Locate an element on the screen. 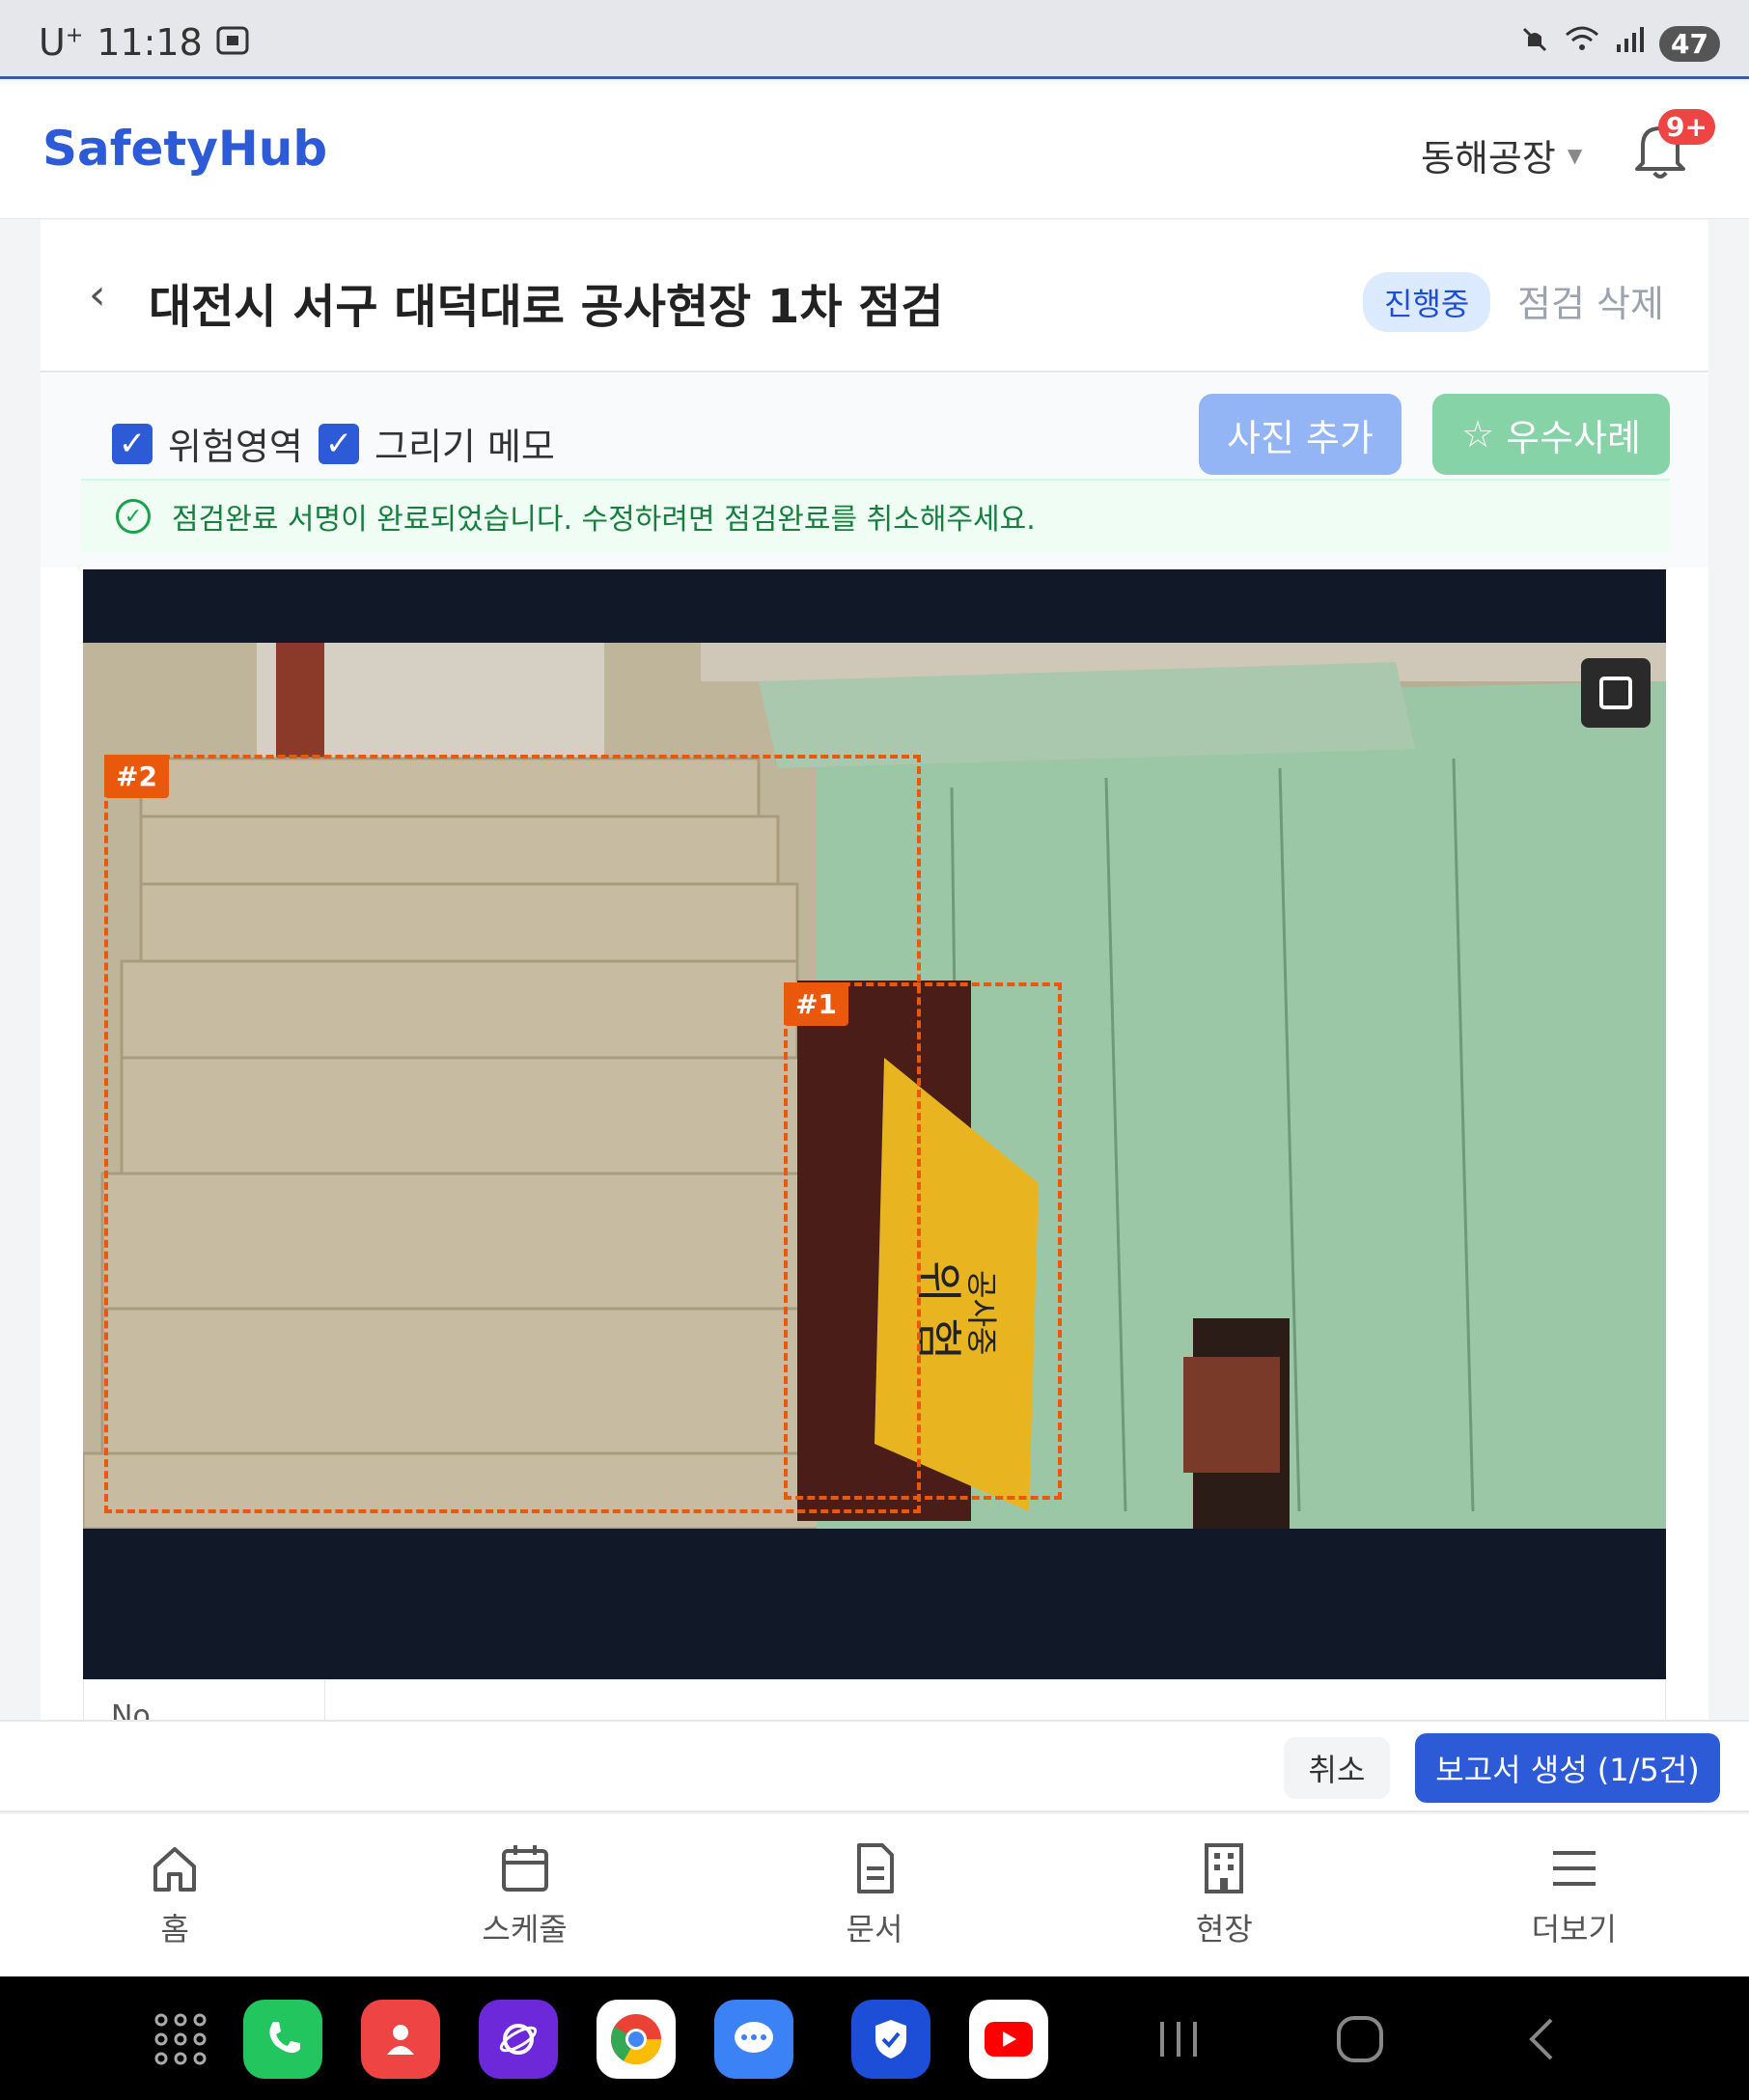 Image resolution: width=1749 pixels, height=2100 pixels. bottom-navigation: 홈 스케줄 문서 현장 더보기 is located at coordinates (875, 1895).